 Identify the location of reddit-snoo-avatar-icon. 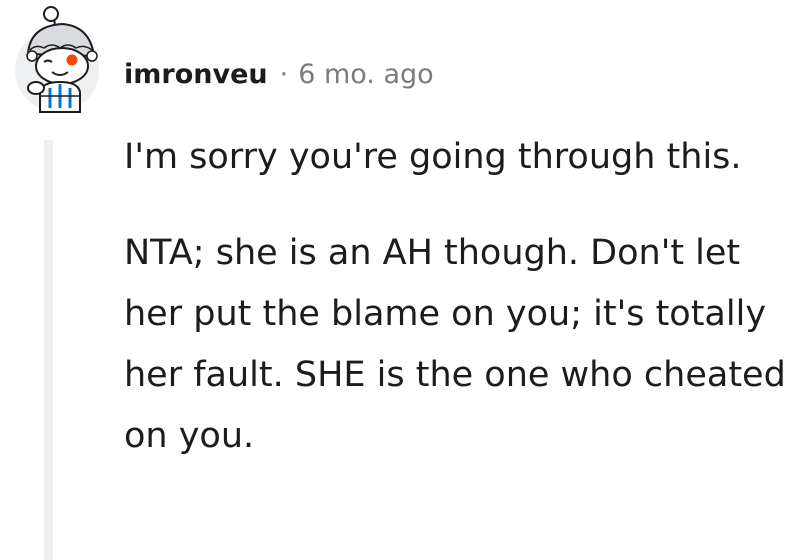
(57, 59).